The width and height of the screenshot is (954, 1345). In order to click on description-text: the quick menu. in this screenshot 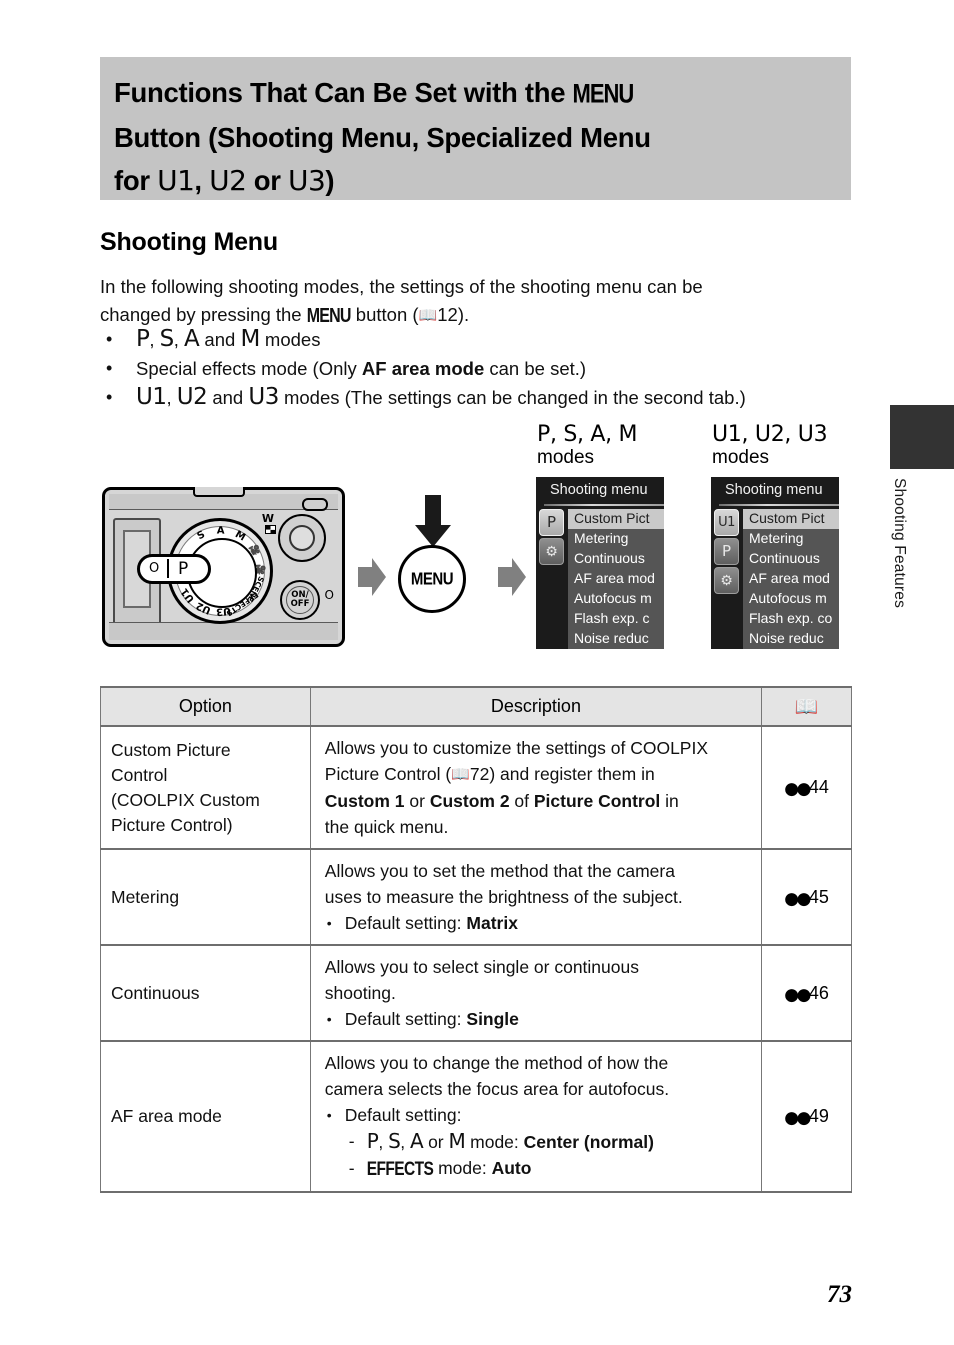, I will do `click(386, 827)`.